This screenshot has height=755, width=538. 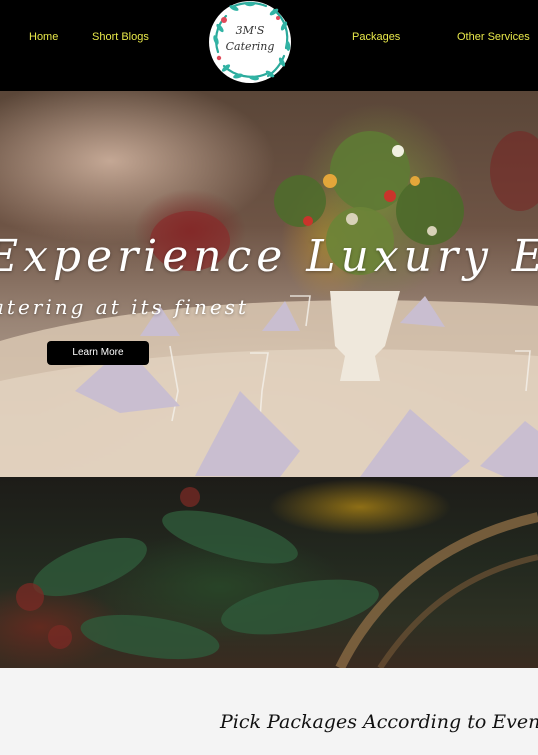 I want to click on nav-other-services-link: Other Services, so click(x=493, y=37).